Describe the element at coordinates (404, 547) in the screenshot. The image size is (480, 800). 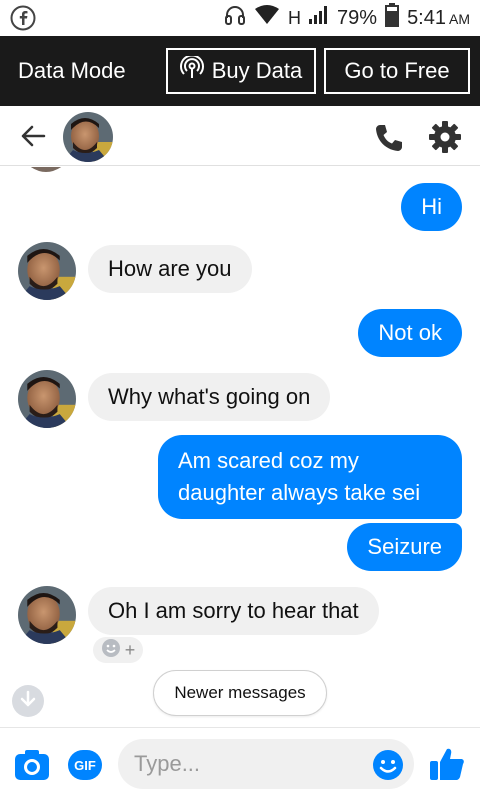
I see `message-bubble-outgoing: Seizure` at that location.